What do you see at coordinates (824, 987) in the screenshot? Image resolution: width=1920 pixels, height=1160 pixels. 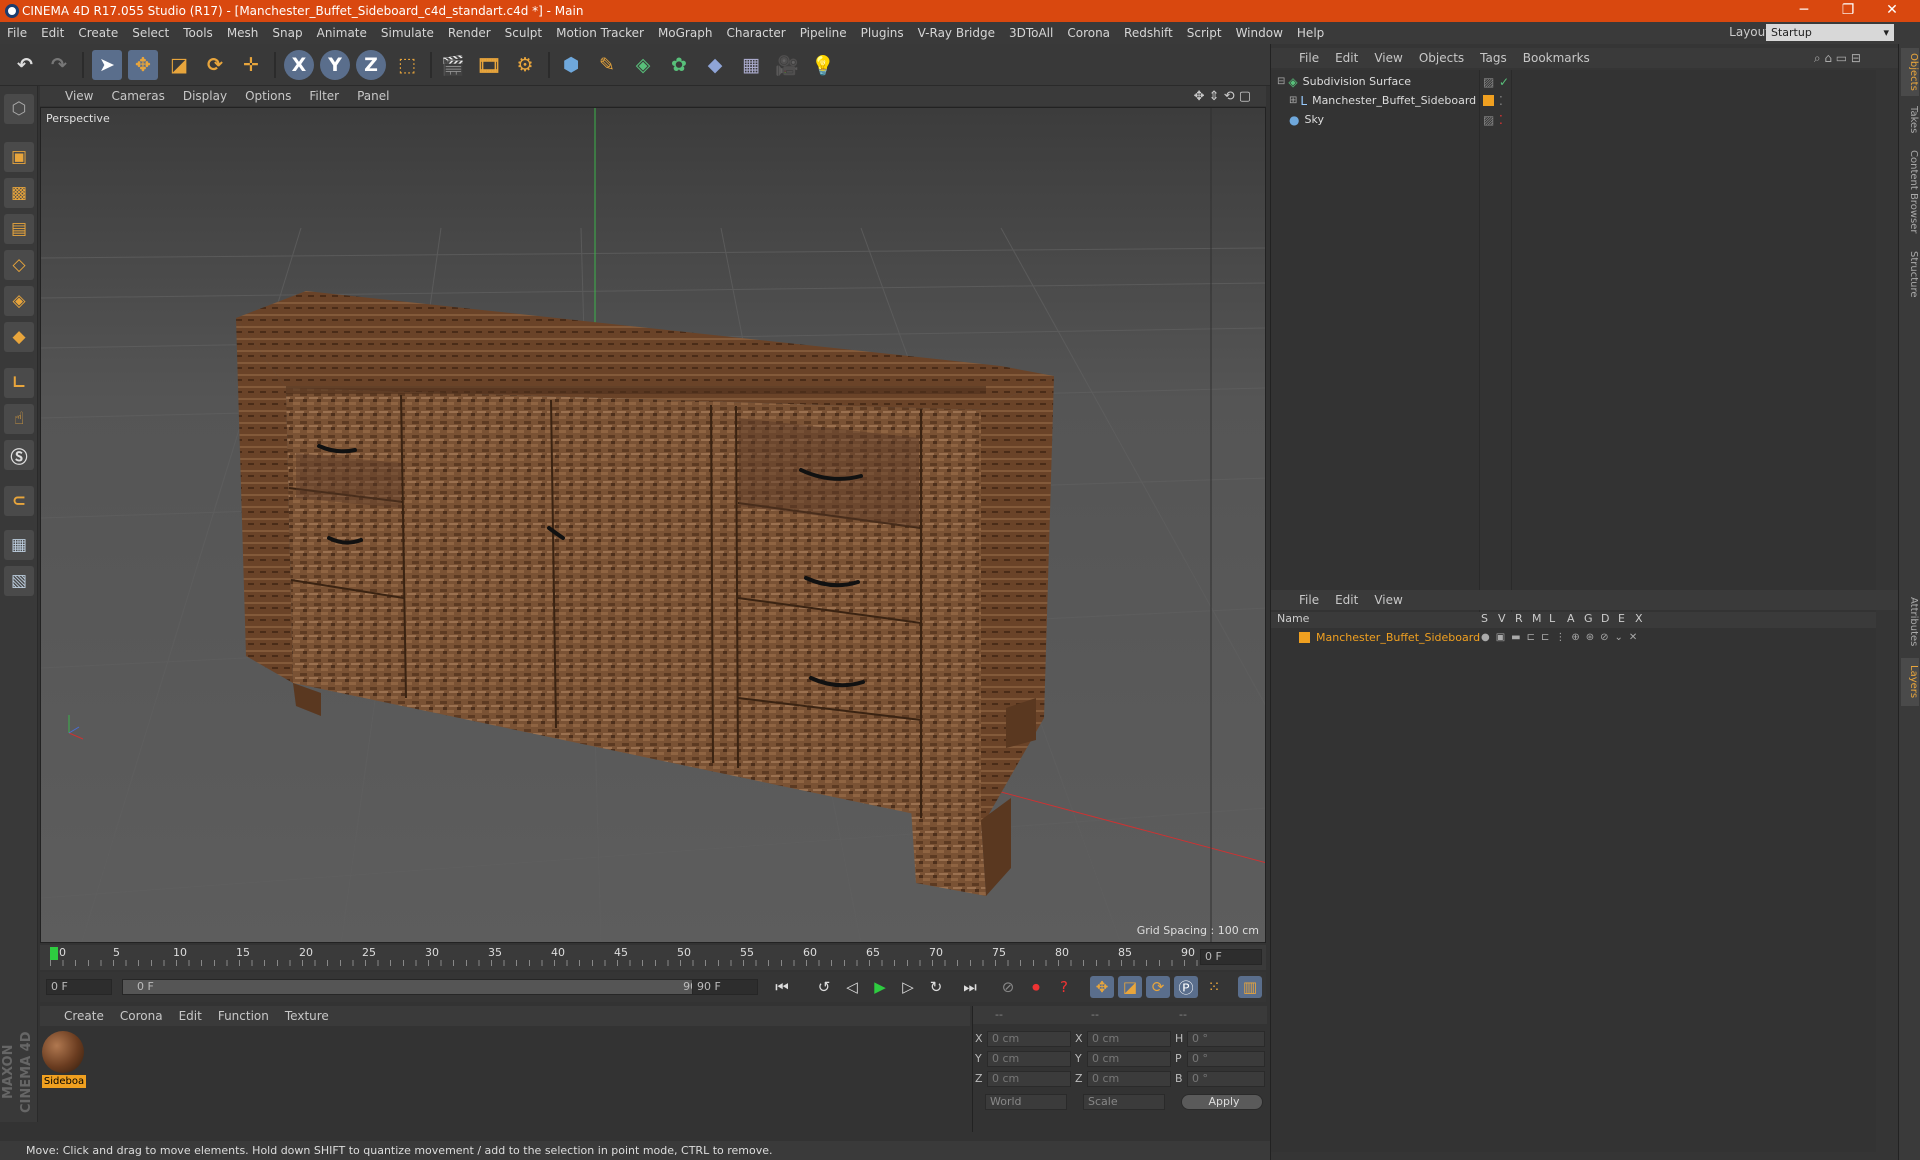 I see `previous-key-icon: ↺` at bounding box center [824, 987].